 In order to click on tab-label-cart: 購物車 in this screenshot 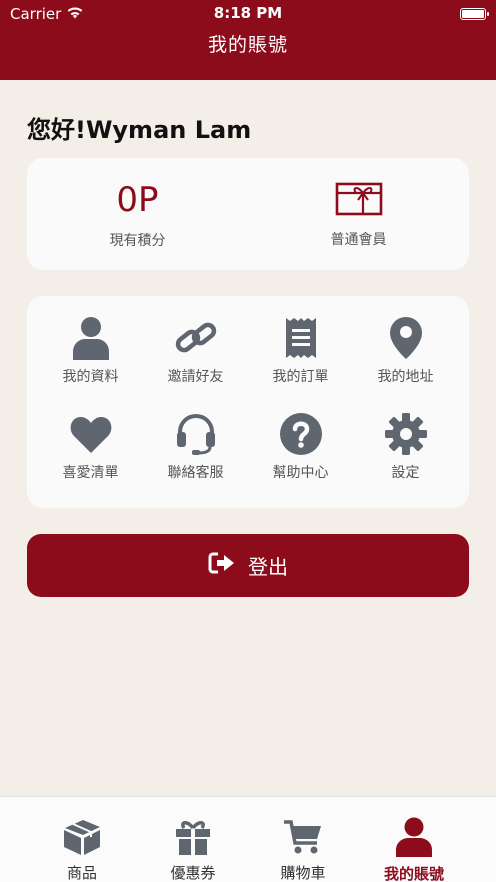, I will do `click(303, 873)`.